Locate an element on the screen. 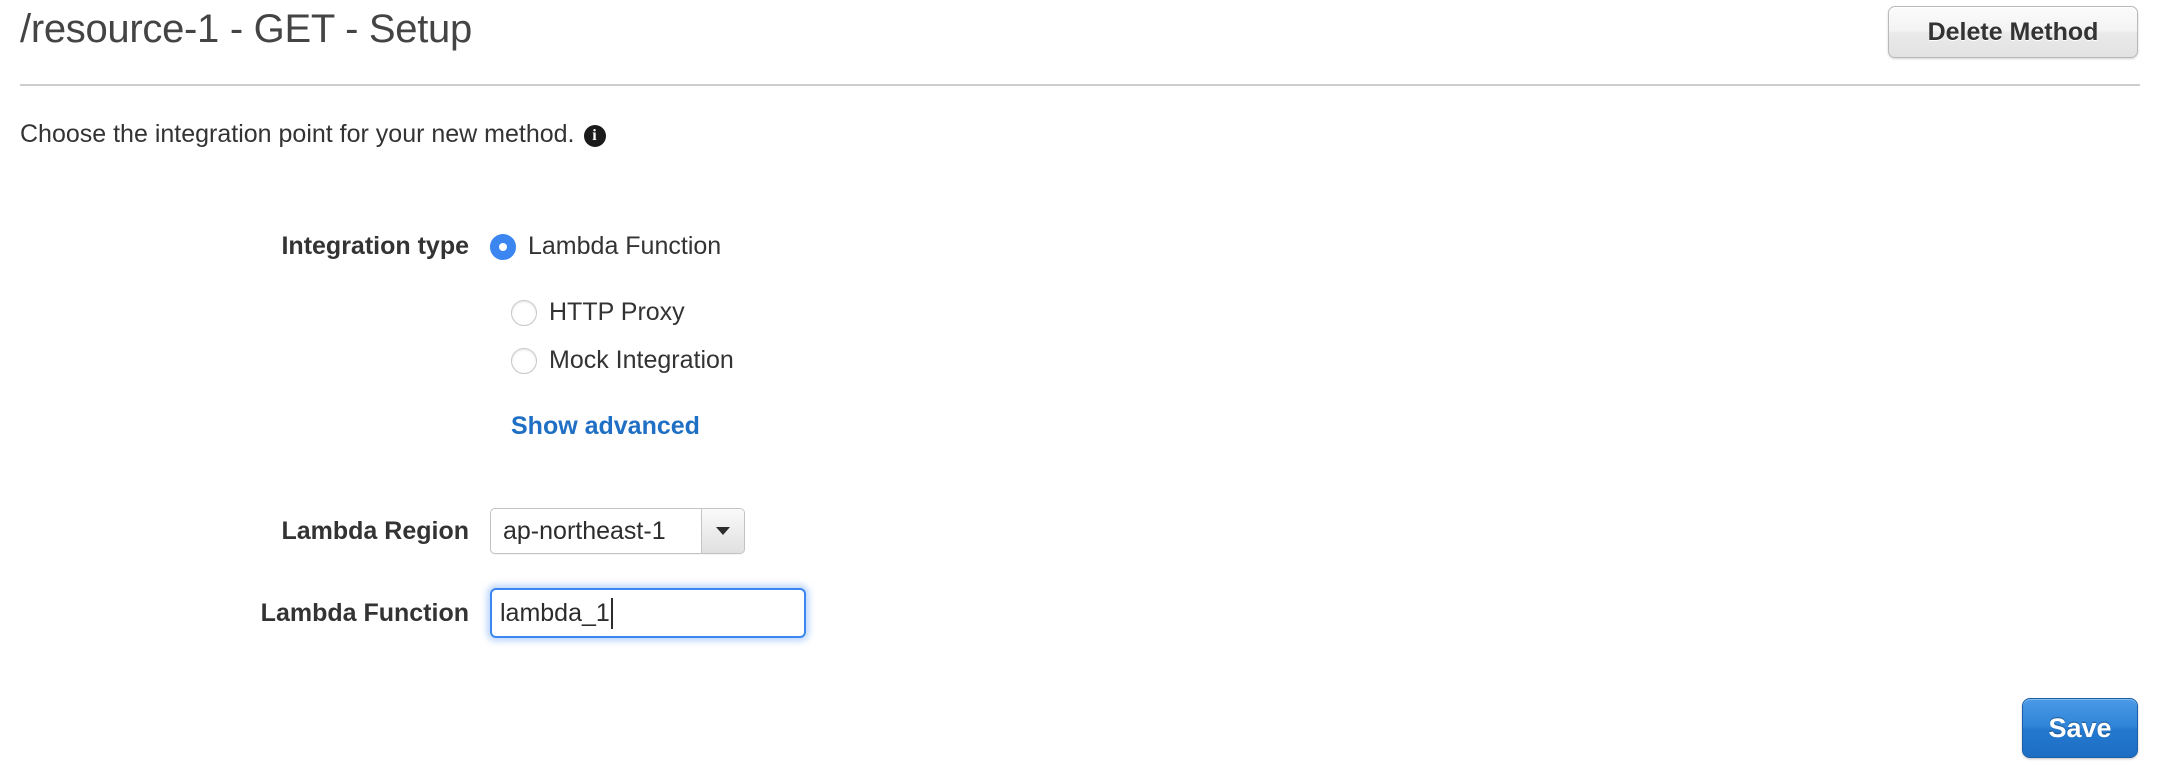 Image resolution: width=2158 pixels, height=772 pixels. select-arrow-button is located at coordinates (722, 531).